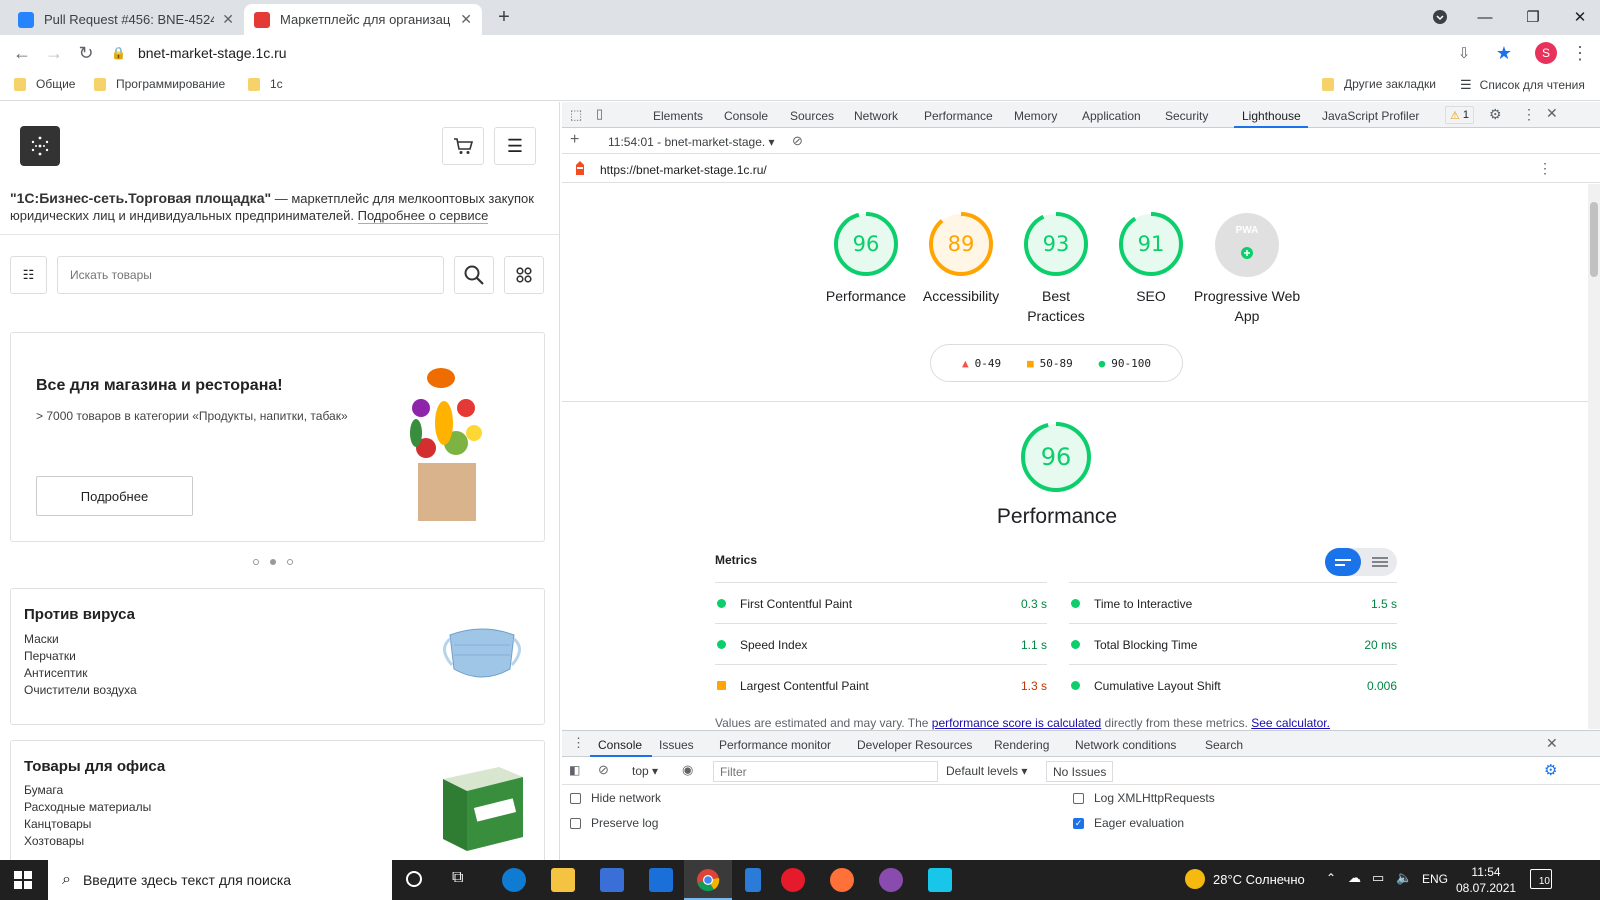  Describe the element at coordinates (1404, 878) in the screenshot. I see `volume-icon: 🔈` at that location.